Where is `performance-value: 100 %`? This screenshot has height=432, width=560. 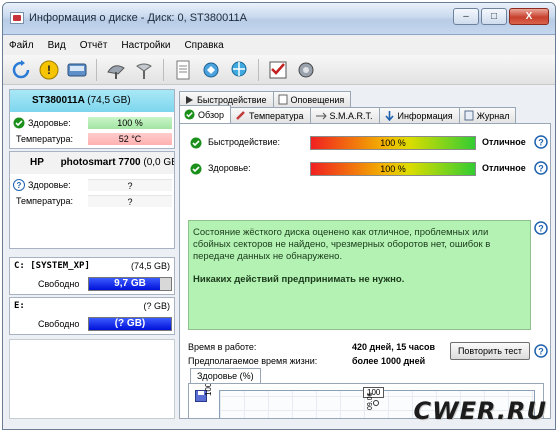 performance-value: 100 % is located at coordinates (393, 143).